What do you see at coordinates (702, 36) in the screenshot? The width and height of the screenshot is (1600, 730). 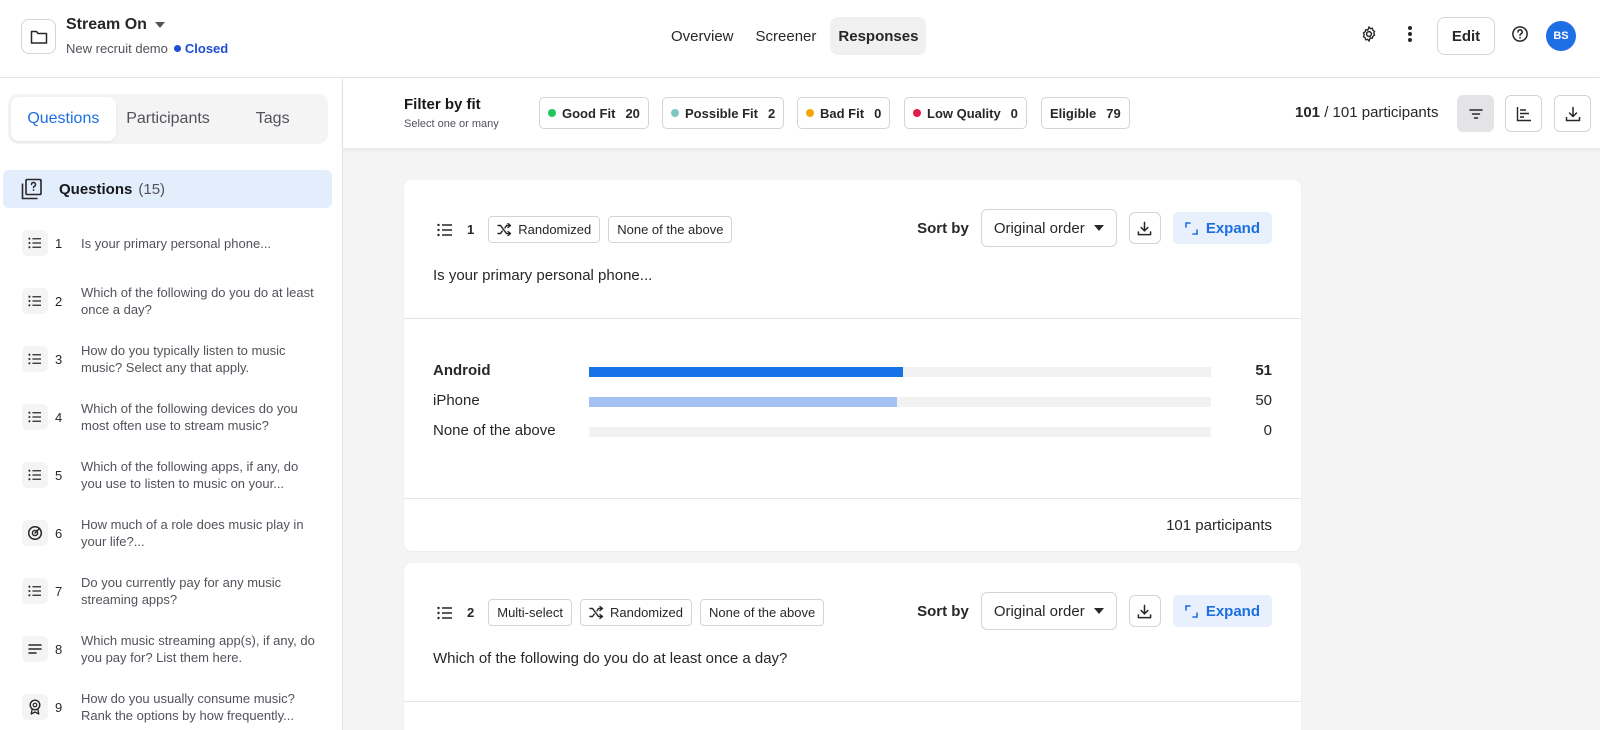 I see `tab-overview: Overview` at bounding box center [702, 36].